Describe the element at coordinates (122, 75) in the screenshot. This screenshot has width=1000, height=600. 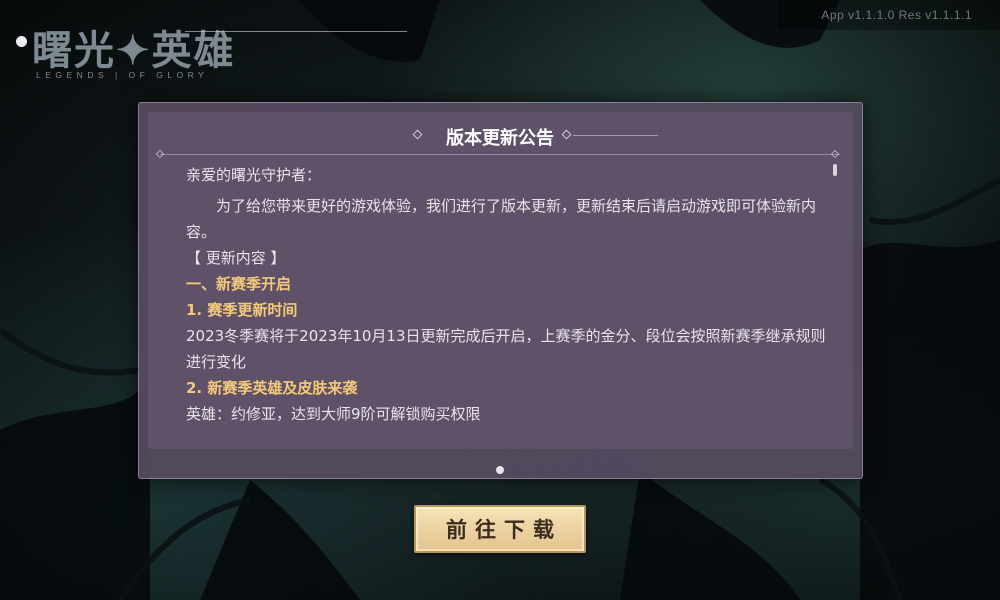
I see `logo-subtitle: LEGENDS | OF GLORY` at that location.